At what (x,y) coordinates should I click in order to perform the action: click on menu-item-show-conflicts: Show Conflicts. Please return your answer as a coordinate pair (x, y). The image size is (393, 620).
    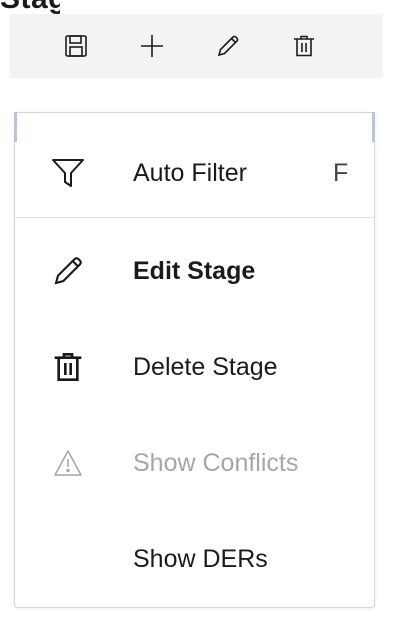
    Looking at the image, I should click on (194, 463).